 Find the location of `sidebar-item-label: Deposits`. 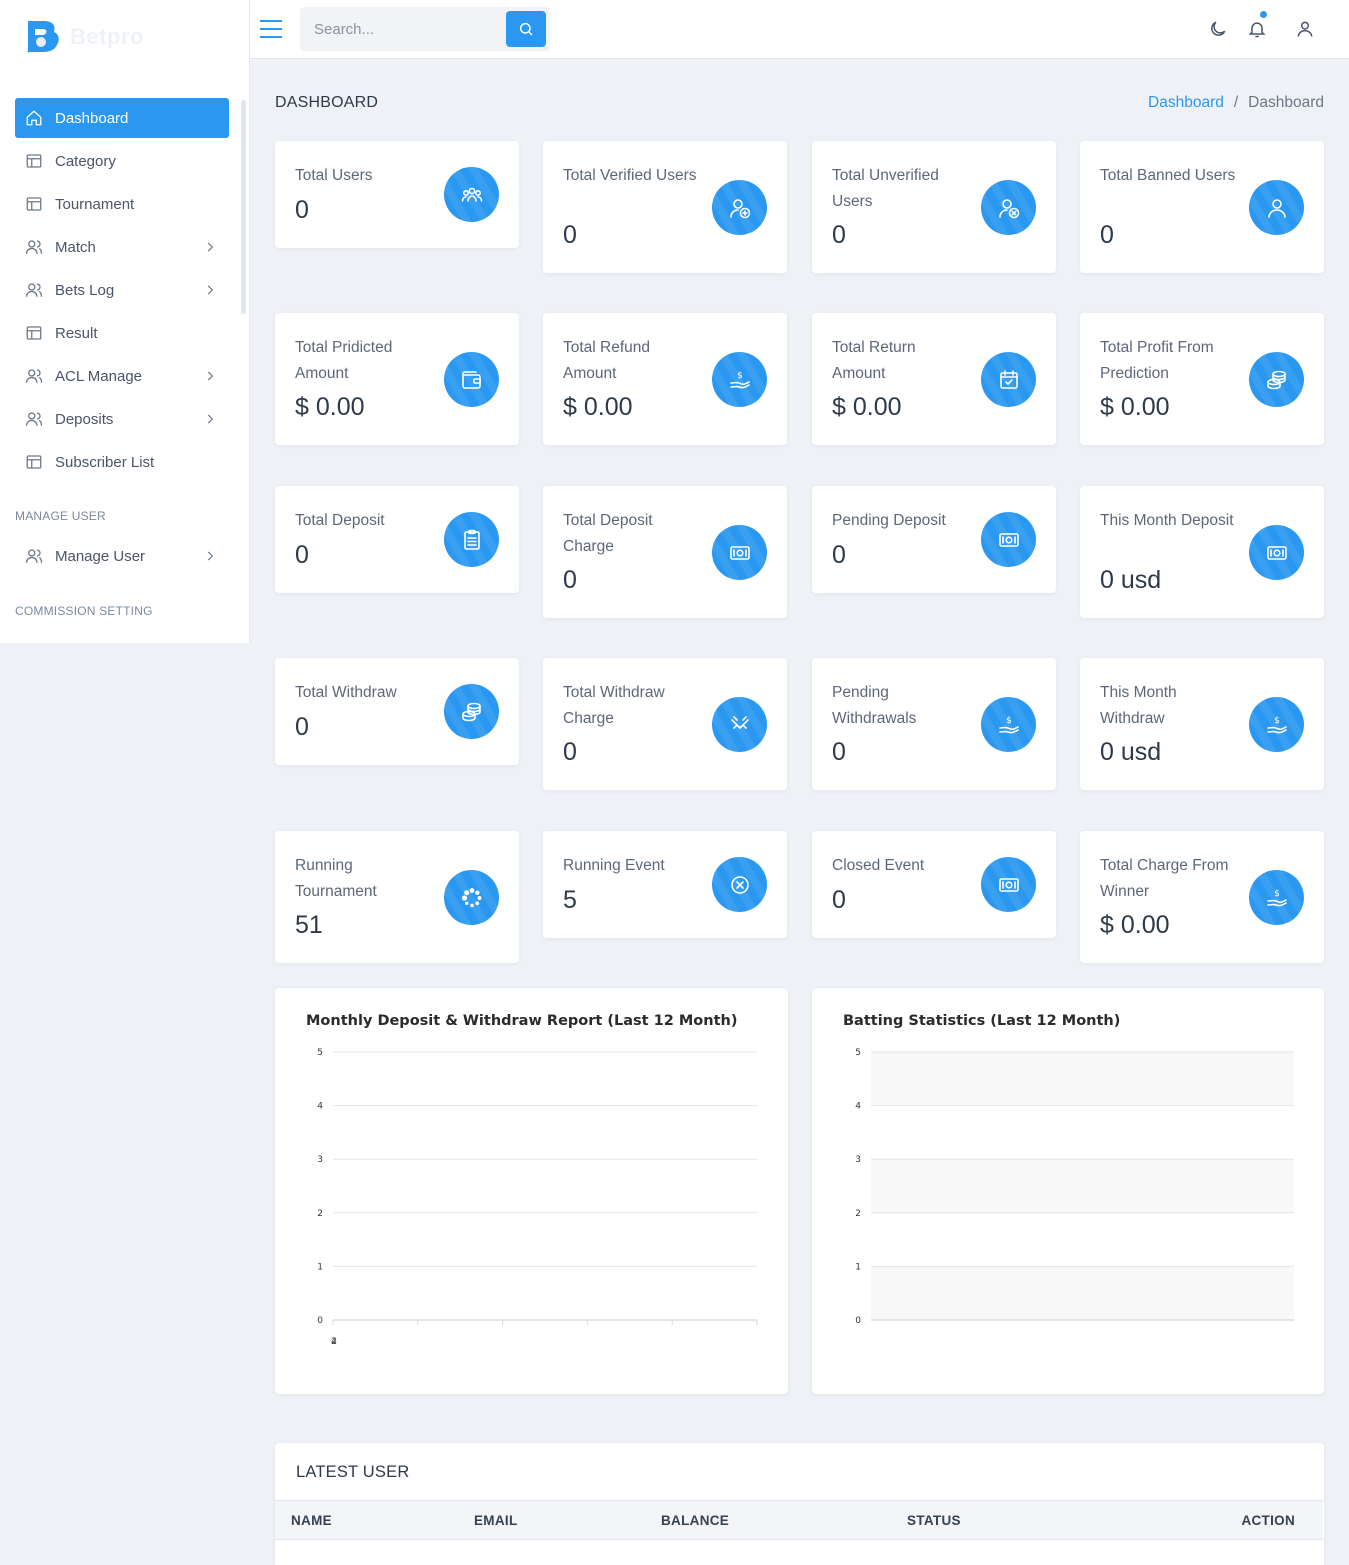

sidebar-item-label: Deposits is located at coordinates (84, 419).